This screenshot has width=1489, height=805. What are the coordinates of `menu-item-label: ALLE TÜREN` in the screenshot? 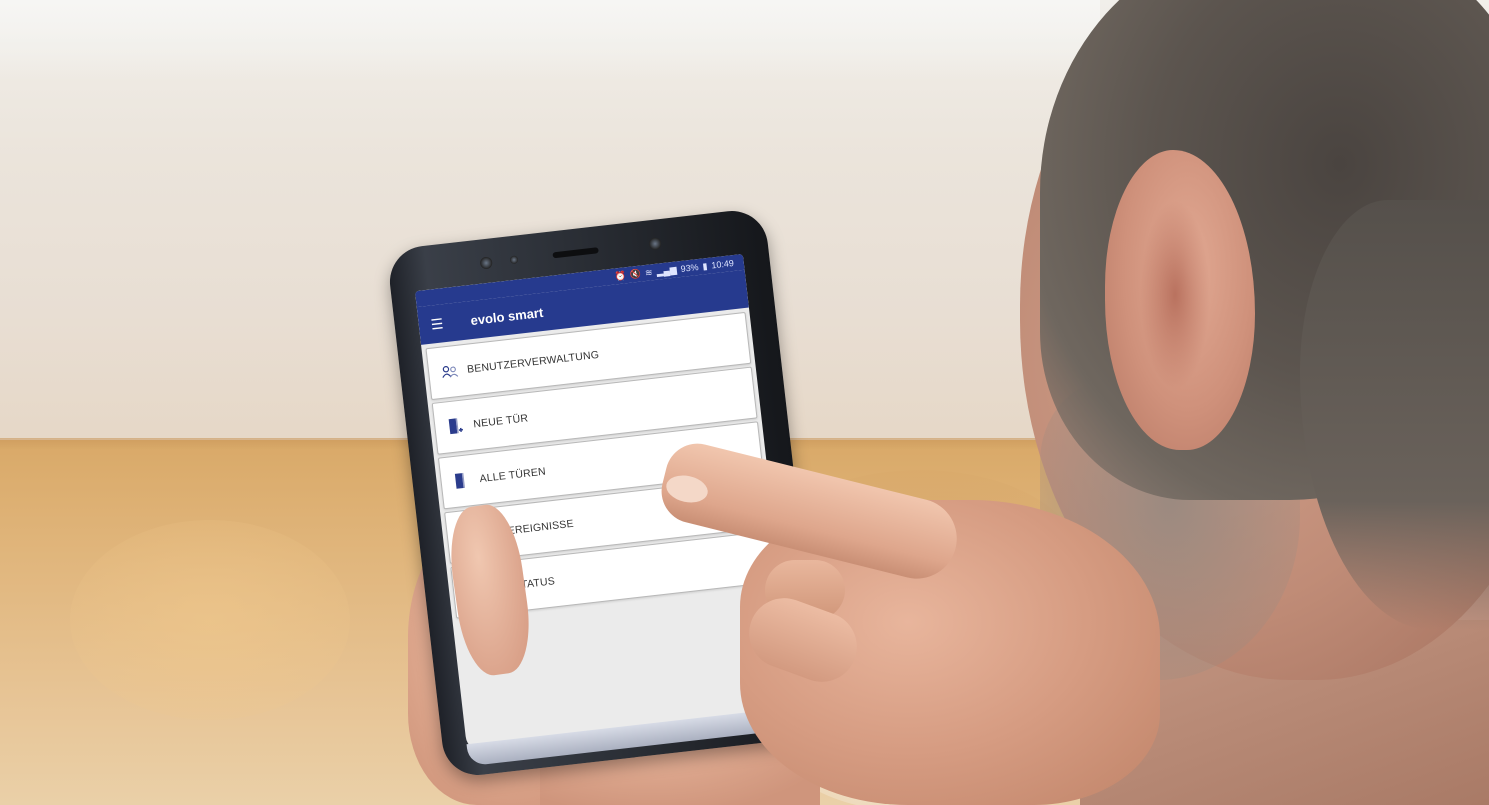 It's located at (512, 475).